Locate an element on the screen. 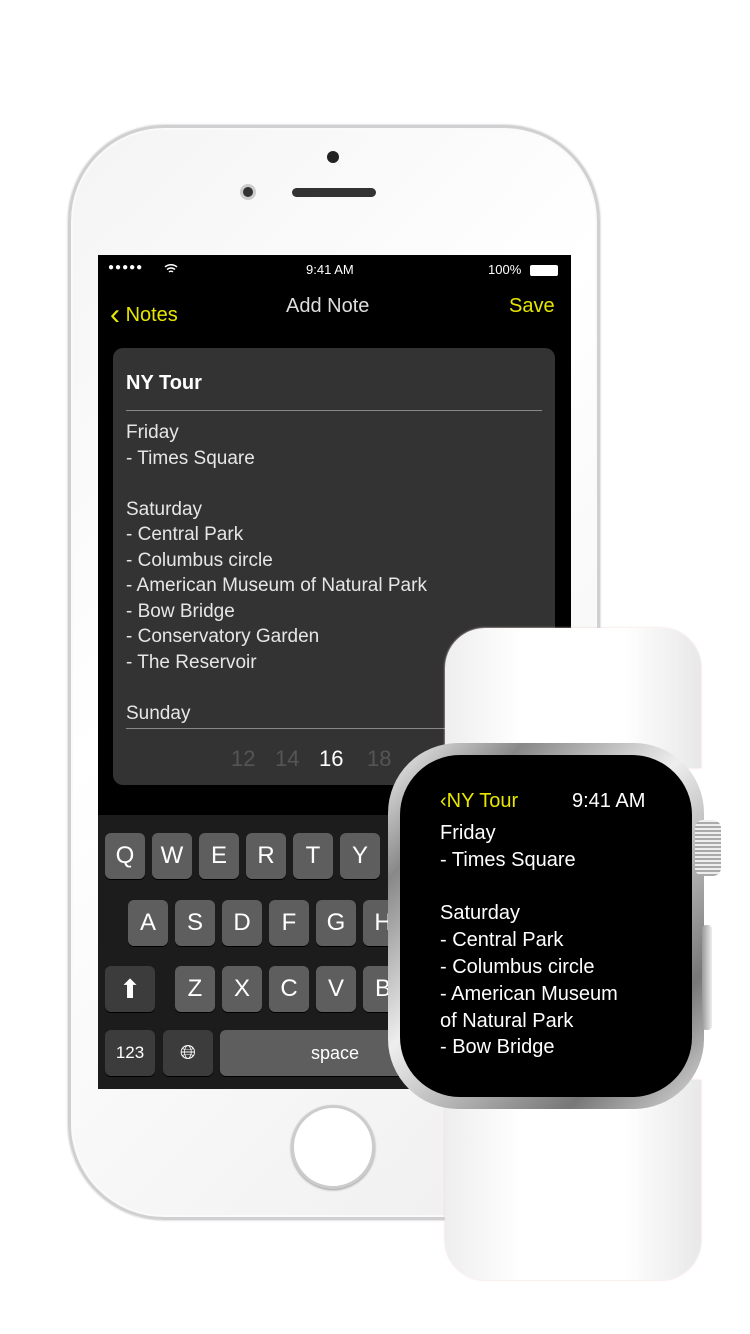 Image resolution: width=750 pixels, height=1334 pixels. key-q: Q is located at coordinates (125, 856).